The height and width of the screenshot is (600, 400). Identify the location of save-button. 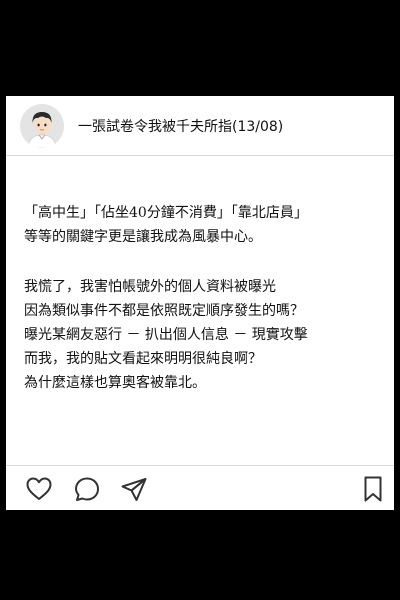
(373, 489).